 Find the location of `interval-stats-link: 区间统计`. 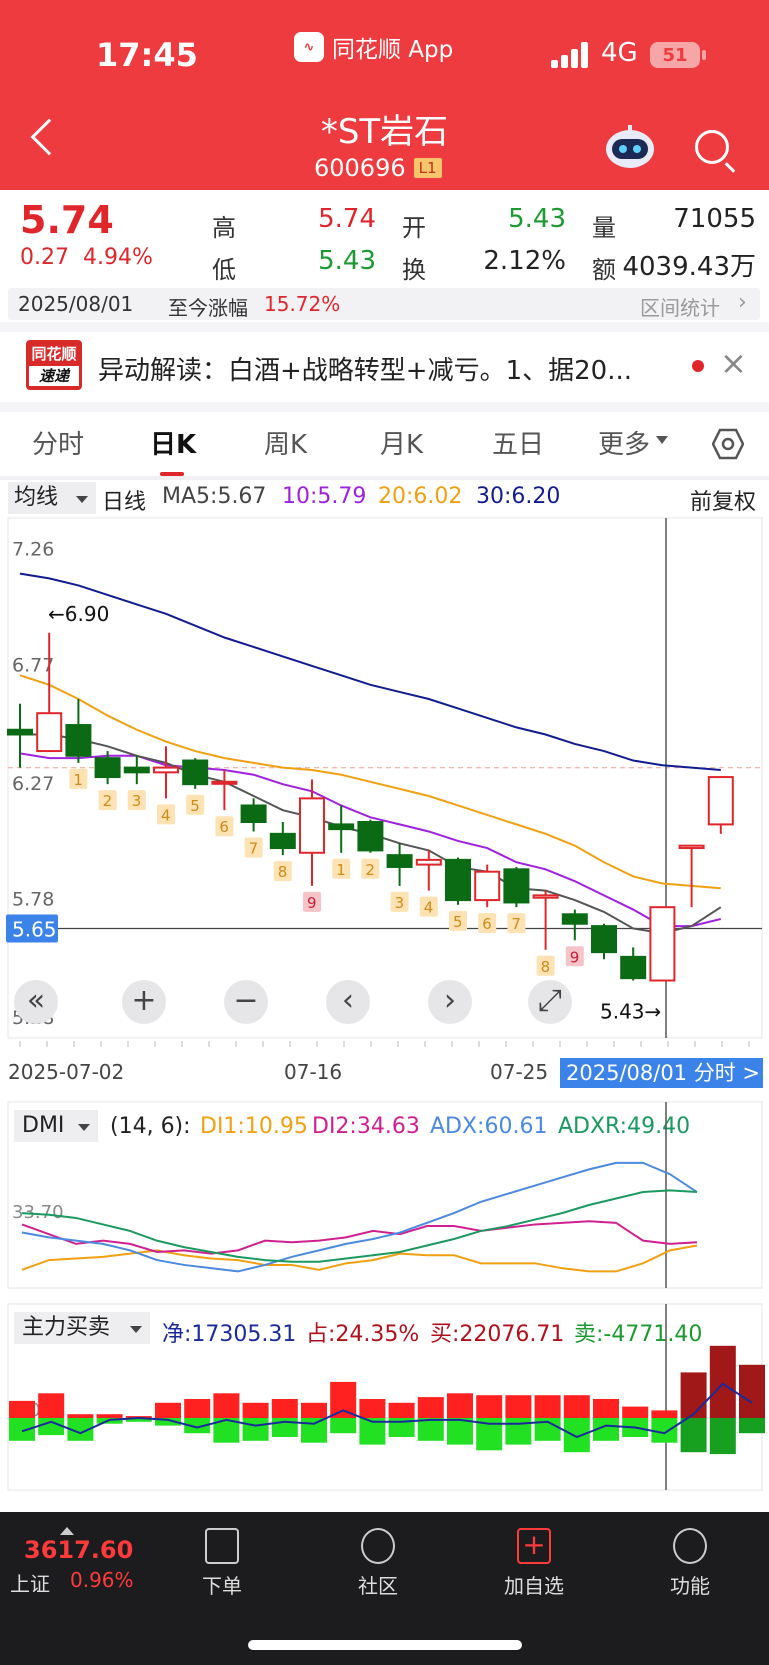

interval-stats-link: 区间统计 is located at coordinates (680, 306).